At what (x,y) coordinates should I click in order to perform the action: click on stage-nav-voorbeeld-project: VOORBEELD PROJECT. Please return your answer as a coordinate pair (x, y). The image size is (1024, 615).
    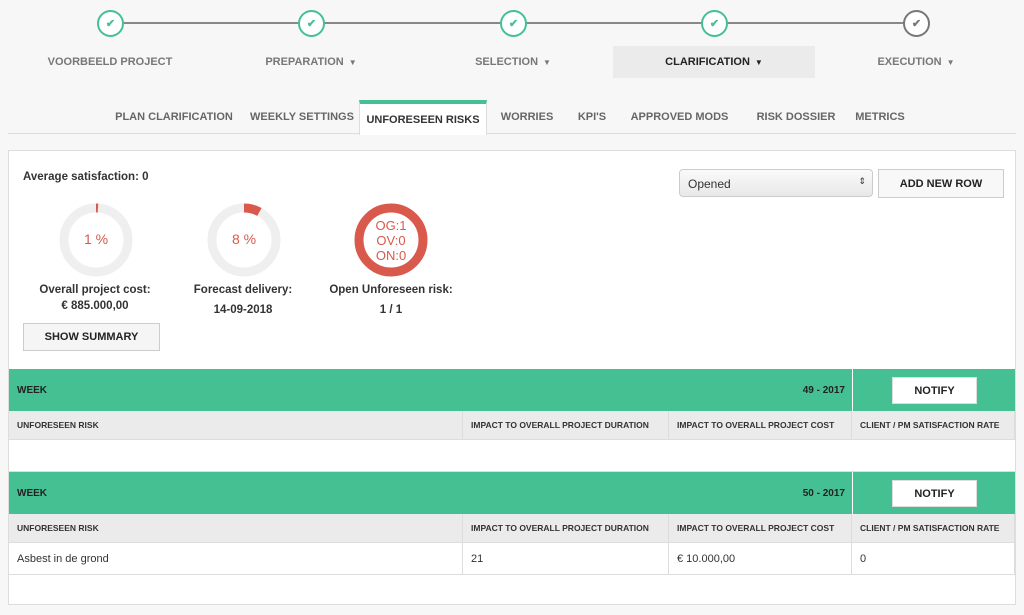
    Looking at the image, I should click on (110, 62).